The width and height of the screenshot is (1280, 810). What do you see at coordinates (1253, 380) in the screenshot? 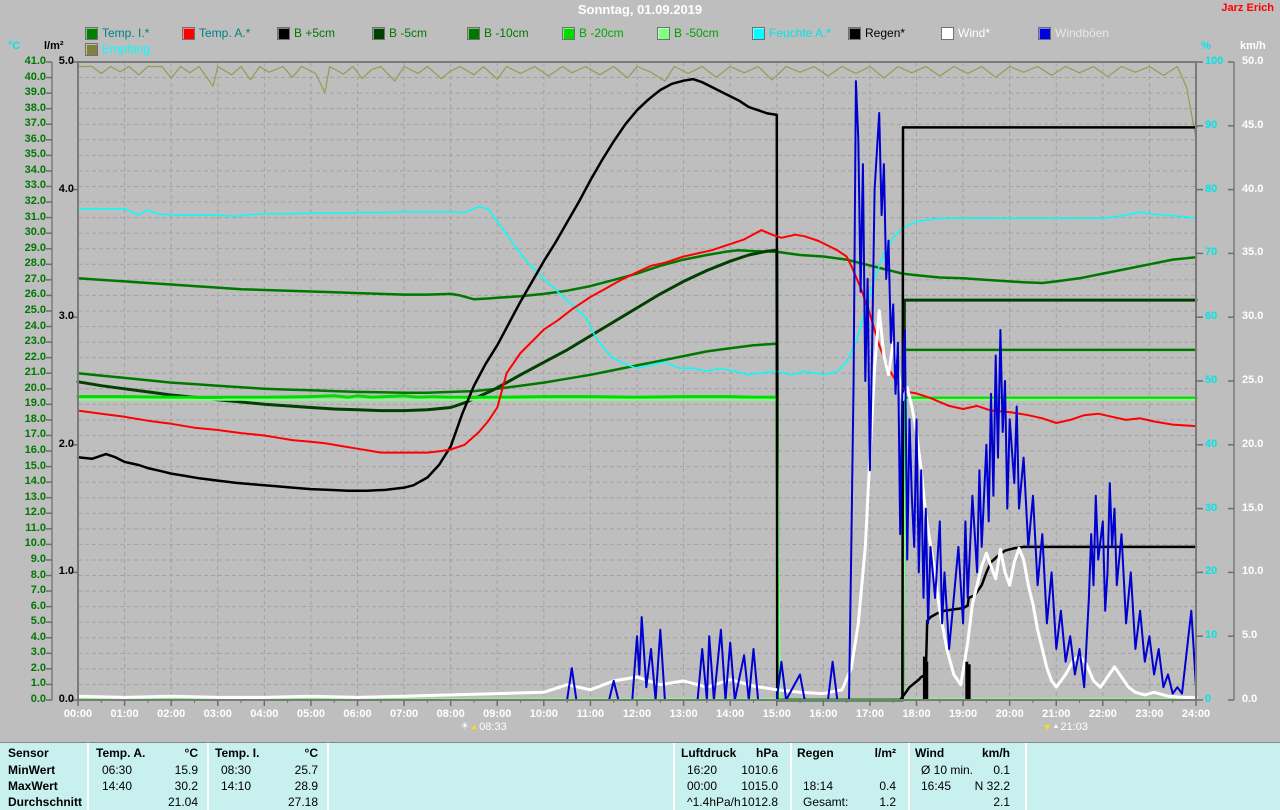
I see `wind-axis-label: 25.0` at bounding box center [1253, 380].